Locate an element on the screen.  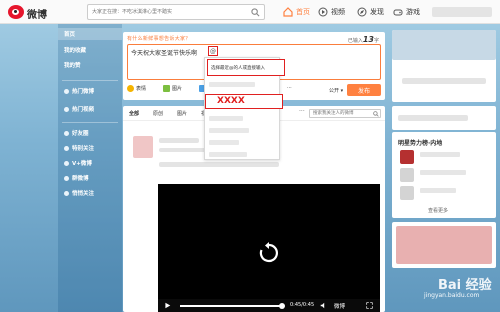
ad-card is located at coordinates (444, 245).